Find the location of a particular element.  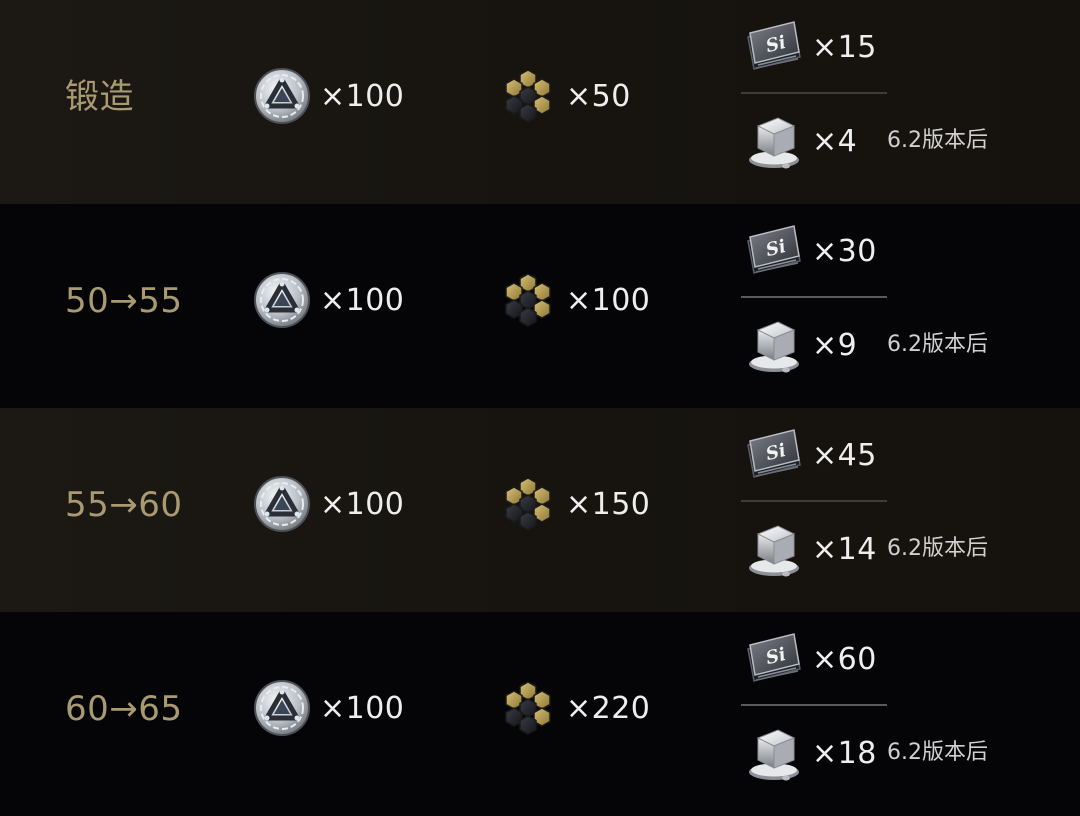

cube-quantity: ×14 is located at coordinates (844, 549).